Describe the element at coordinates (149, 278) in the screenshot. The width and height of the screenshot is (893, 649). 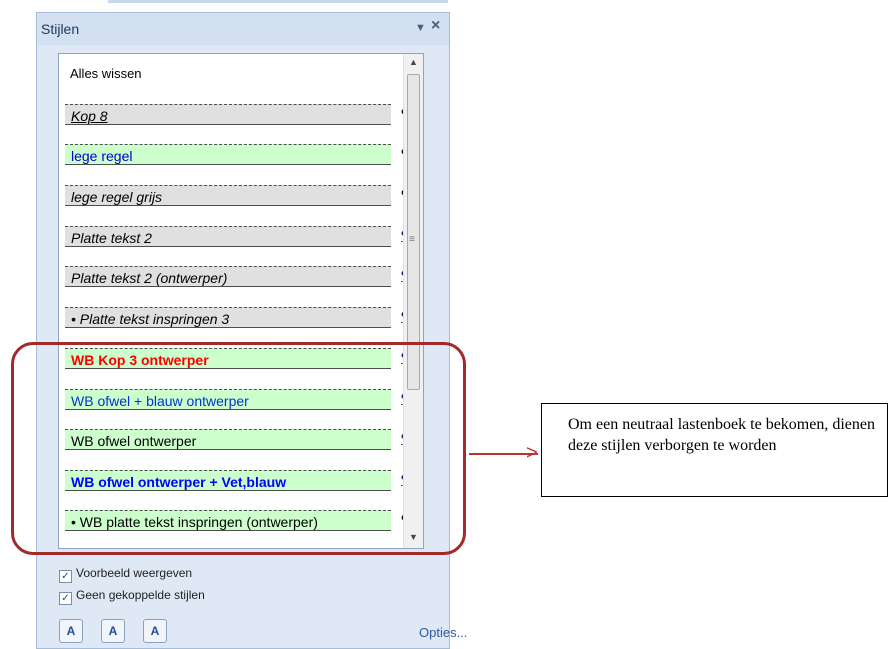
I see `style-label: Platte tekst 2 (ontwerper)` at that location.